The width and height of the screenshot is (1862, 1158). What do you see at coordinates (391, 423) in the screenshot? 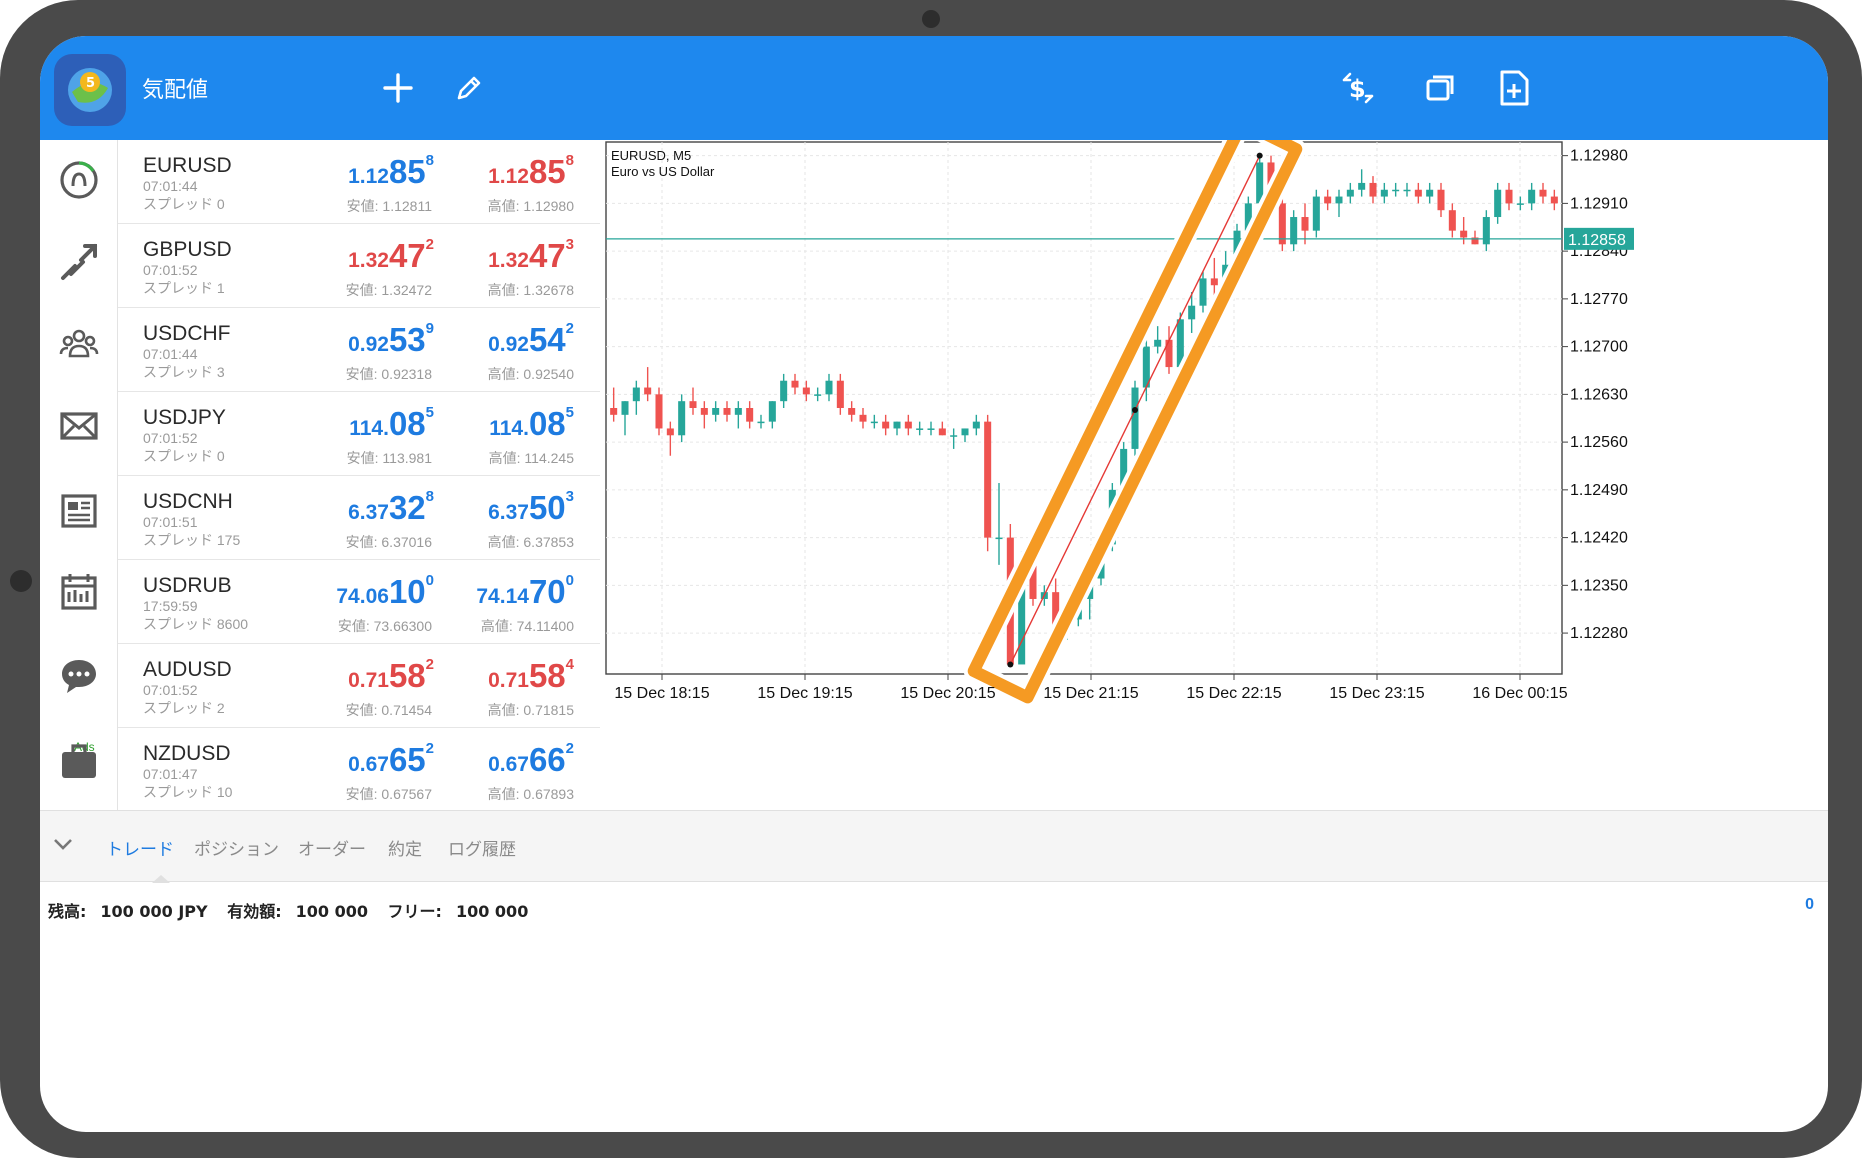
I see `bid-price: 114.085` at bounding box center [391, 423].